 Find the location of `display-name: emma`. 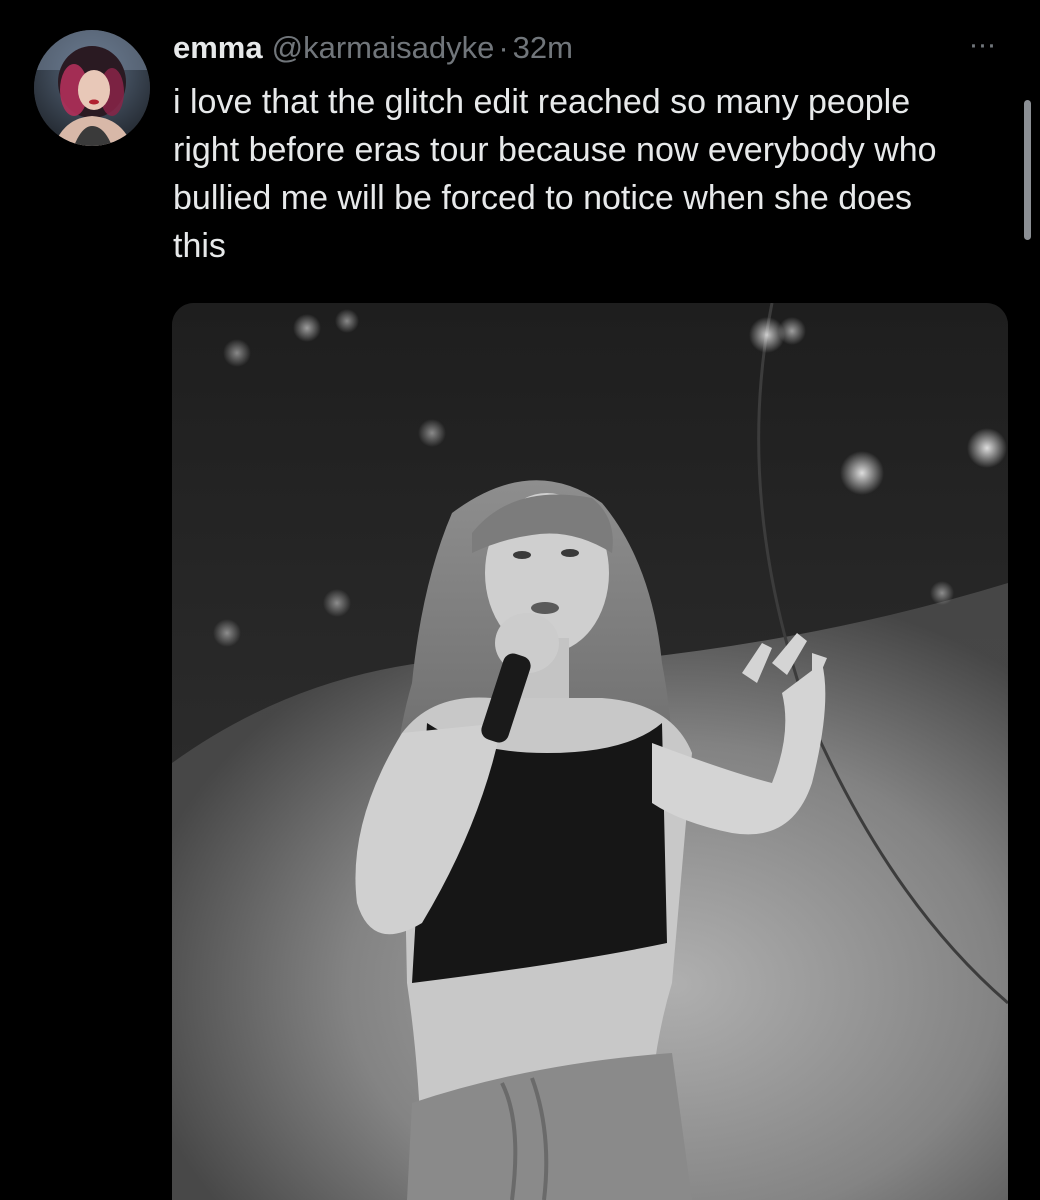

display-name: emma is located at coordinates (218, 48).